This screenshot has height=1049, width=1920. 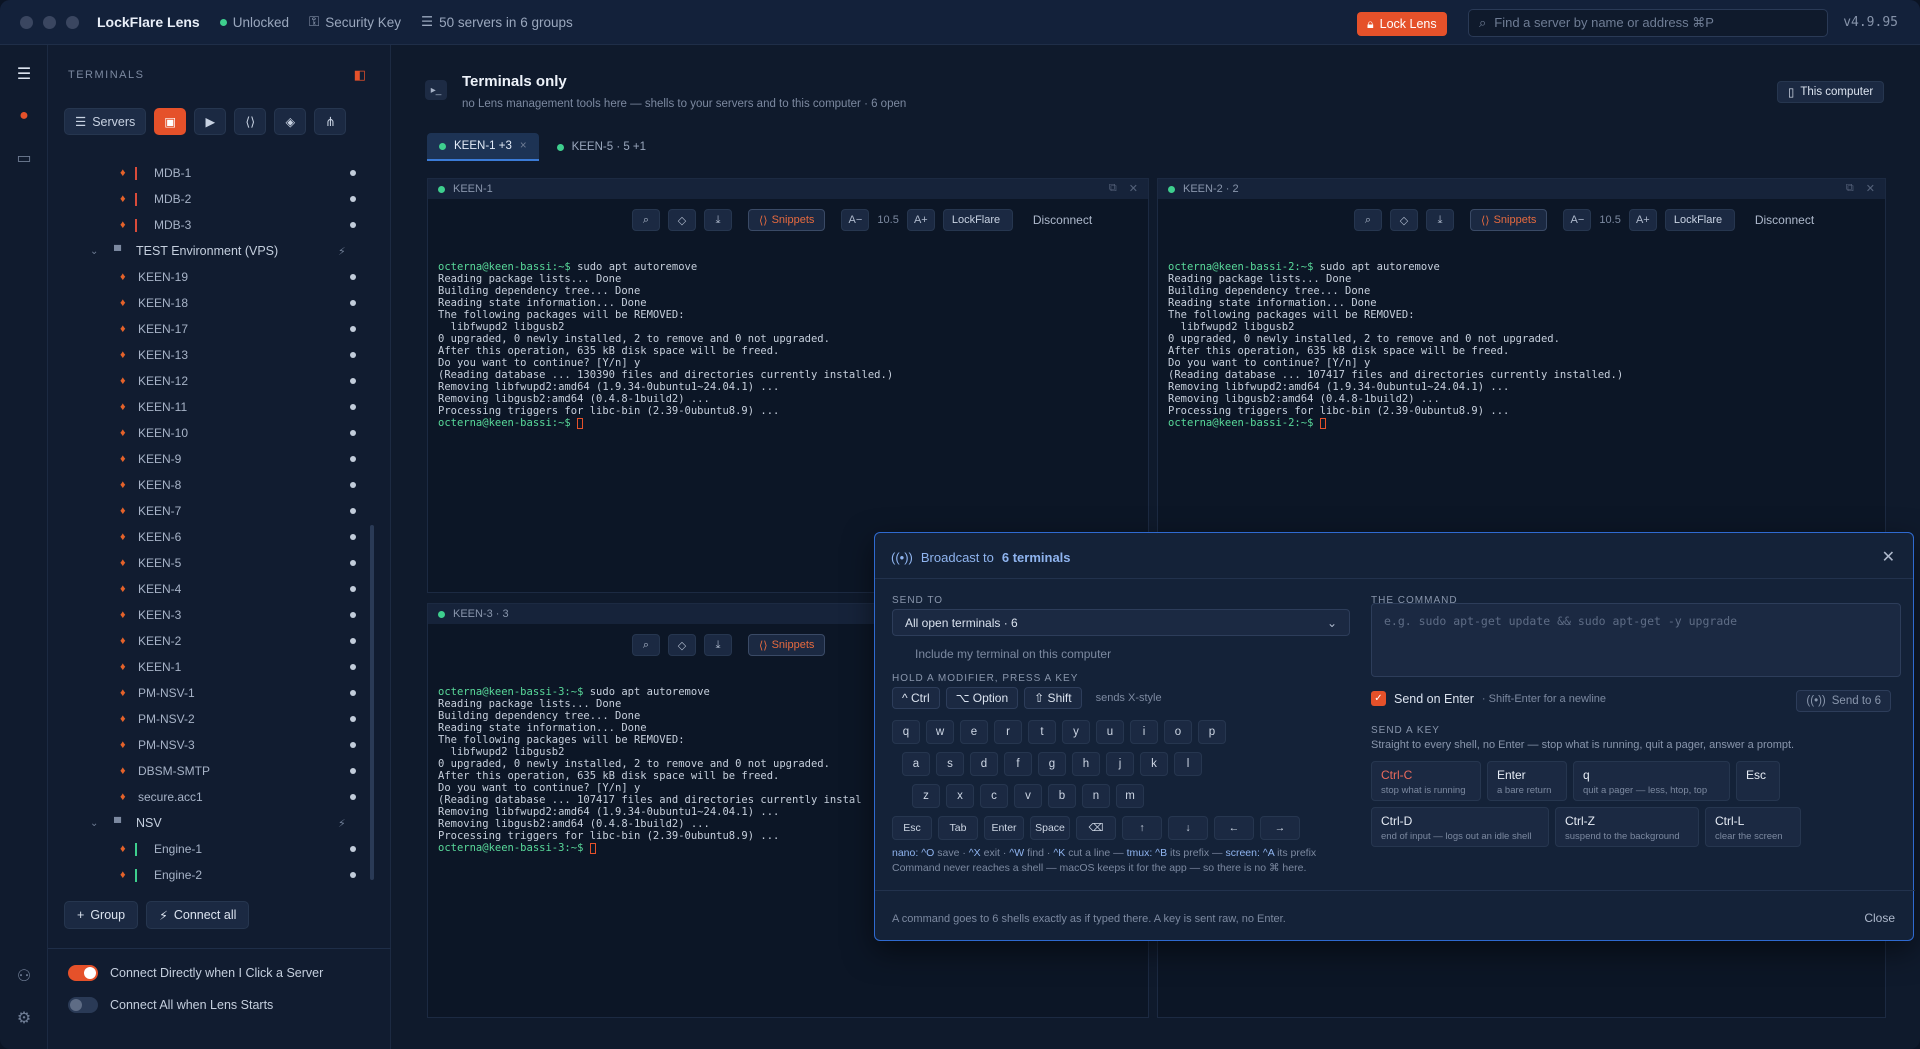 I want to click on key-button: y, so click(x=1076, y=732).